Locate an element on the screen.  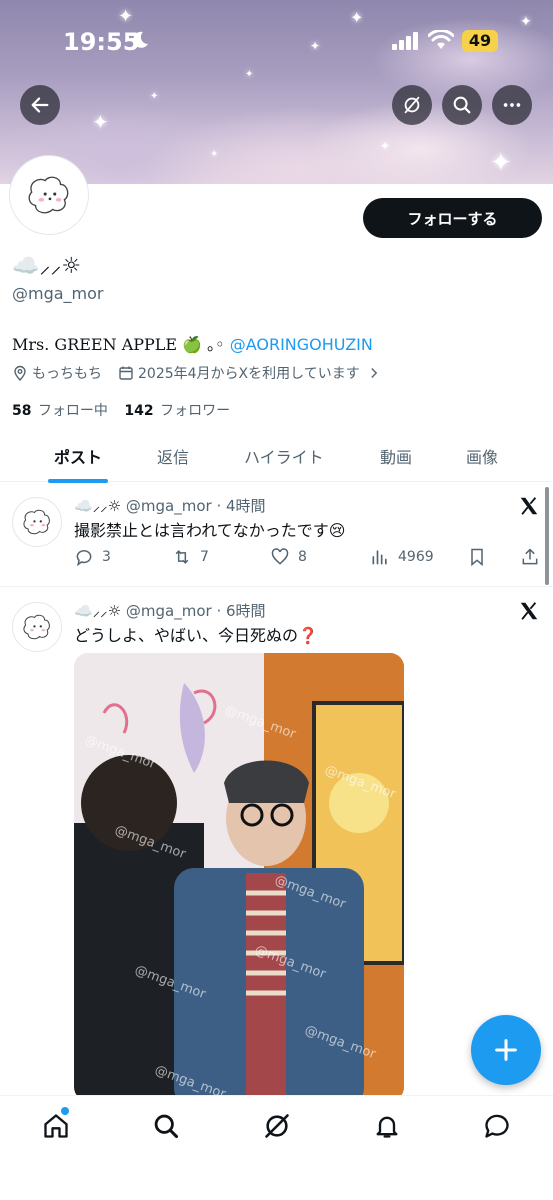
post-meta: @mga_mor · 6時間 is located at coordinates (195, 611).